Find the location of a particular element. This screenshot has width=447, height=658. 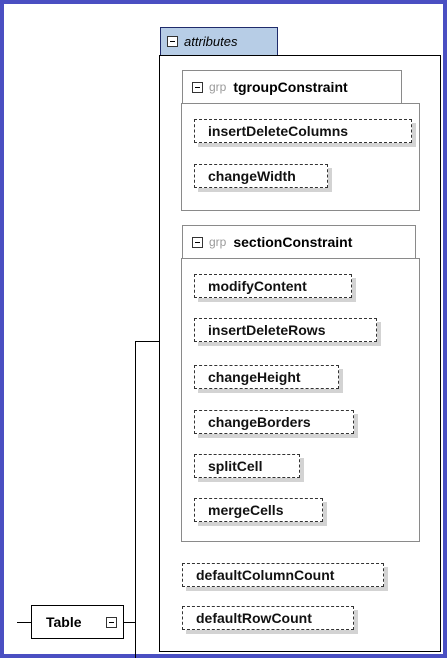

element-name: Table is located at coordinates (64, 622).